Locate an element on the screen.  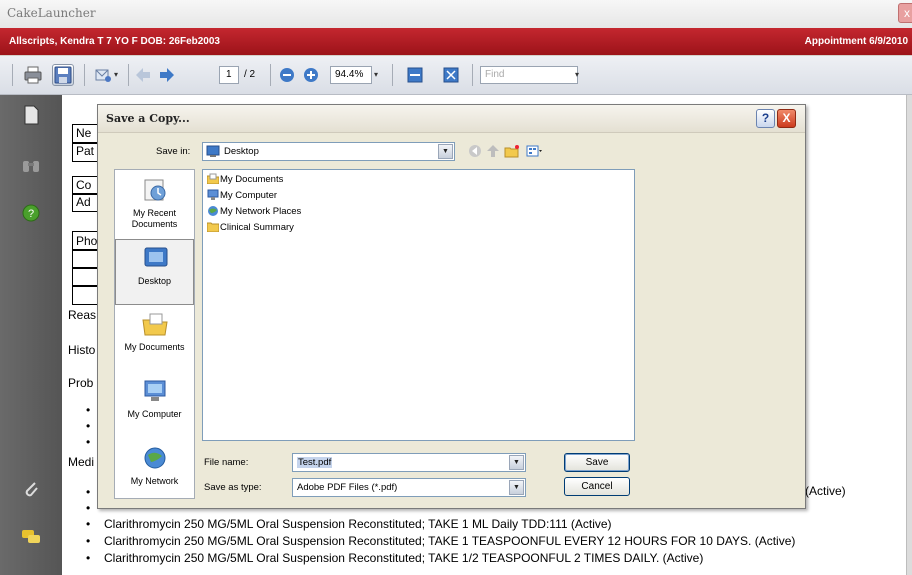
file-name-value: Test.pdf is located at coordinates (315, 462).